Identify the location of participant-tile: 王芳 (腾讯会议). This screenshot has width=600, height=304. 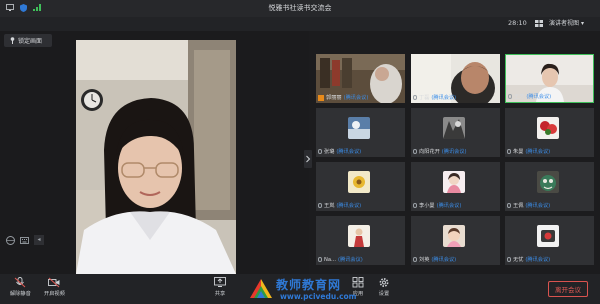
(549, 78).